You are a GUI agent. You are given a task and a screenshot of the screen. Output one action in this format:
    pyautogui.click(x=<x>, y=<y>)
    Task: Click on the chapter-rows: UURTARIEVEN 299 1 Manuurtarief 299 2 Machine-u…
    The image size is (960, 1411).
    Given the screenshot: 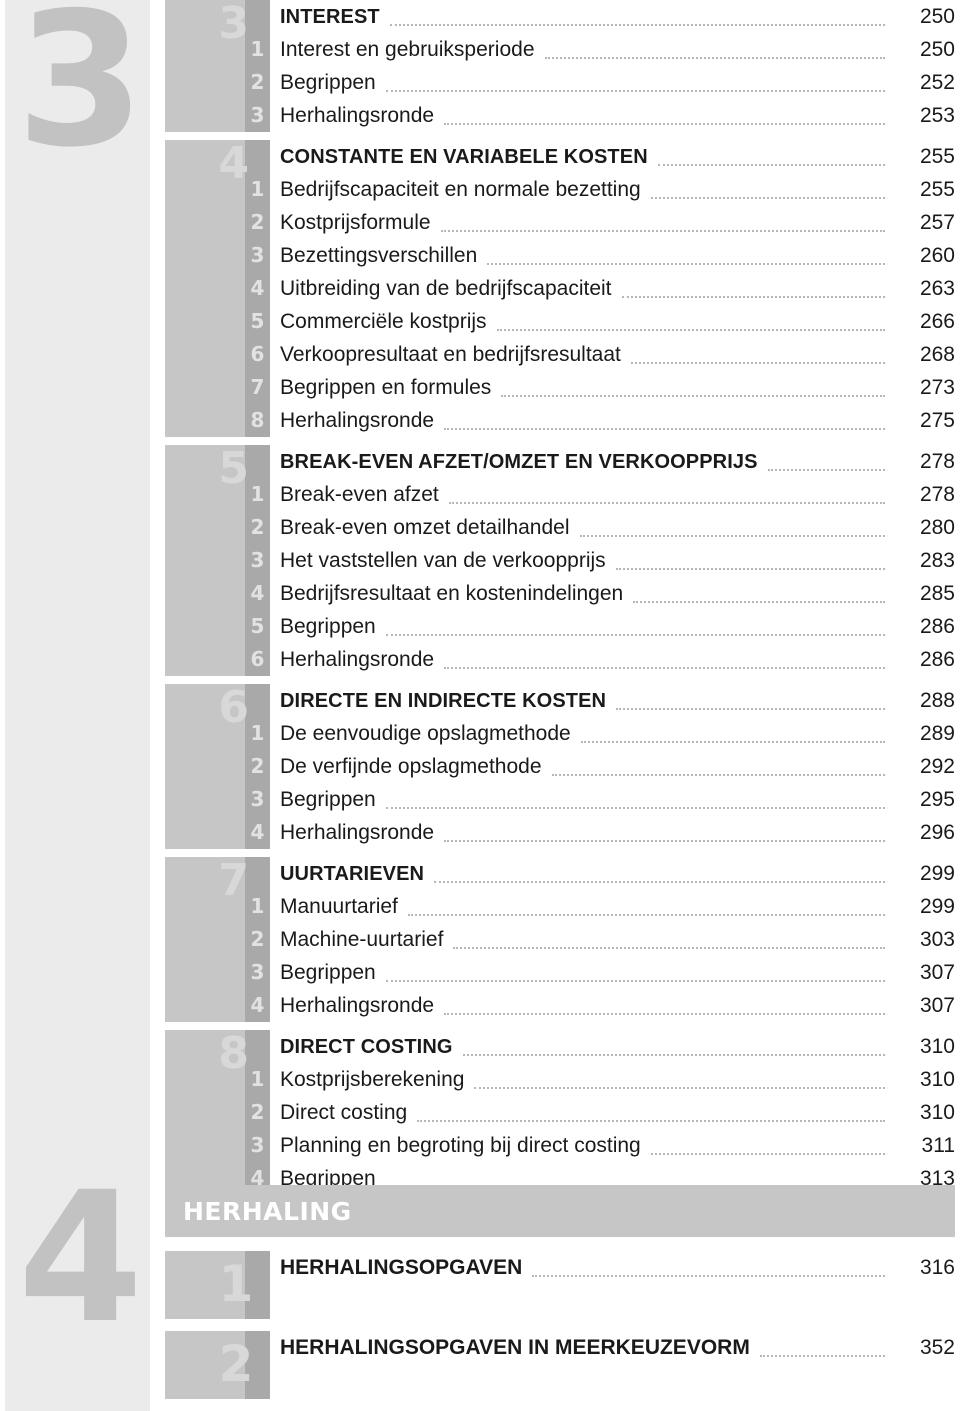 What is the action you would take?
    pyautogui.click(x=560, y=939)
    